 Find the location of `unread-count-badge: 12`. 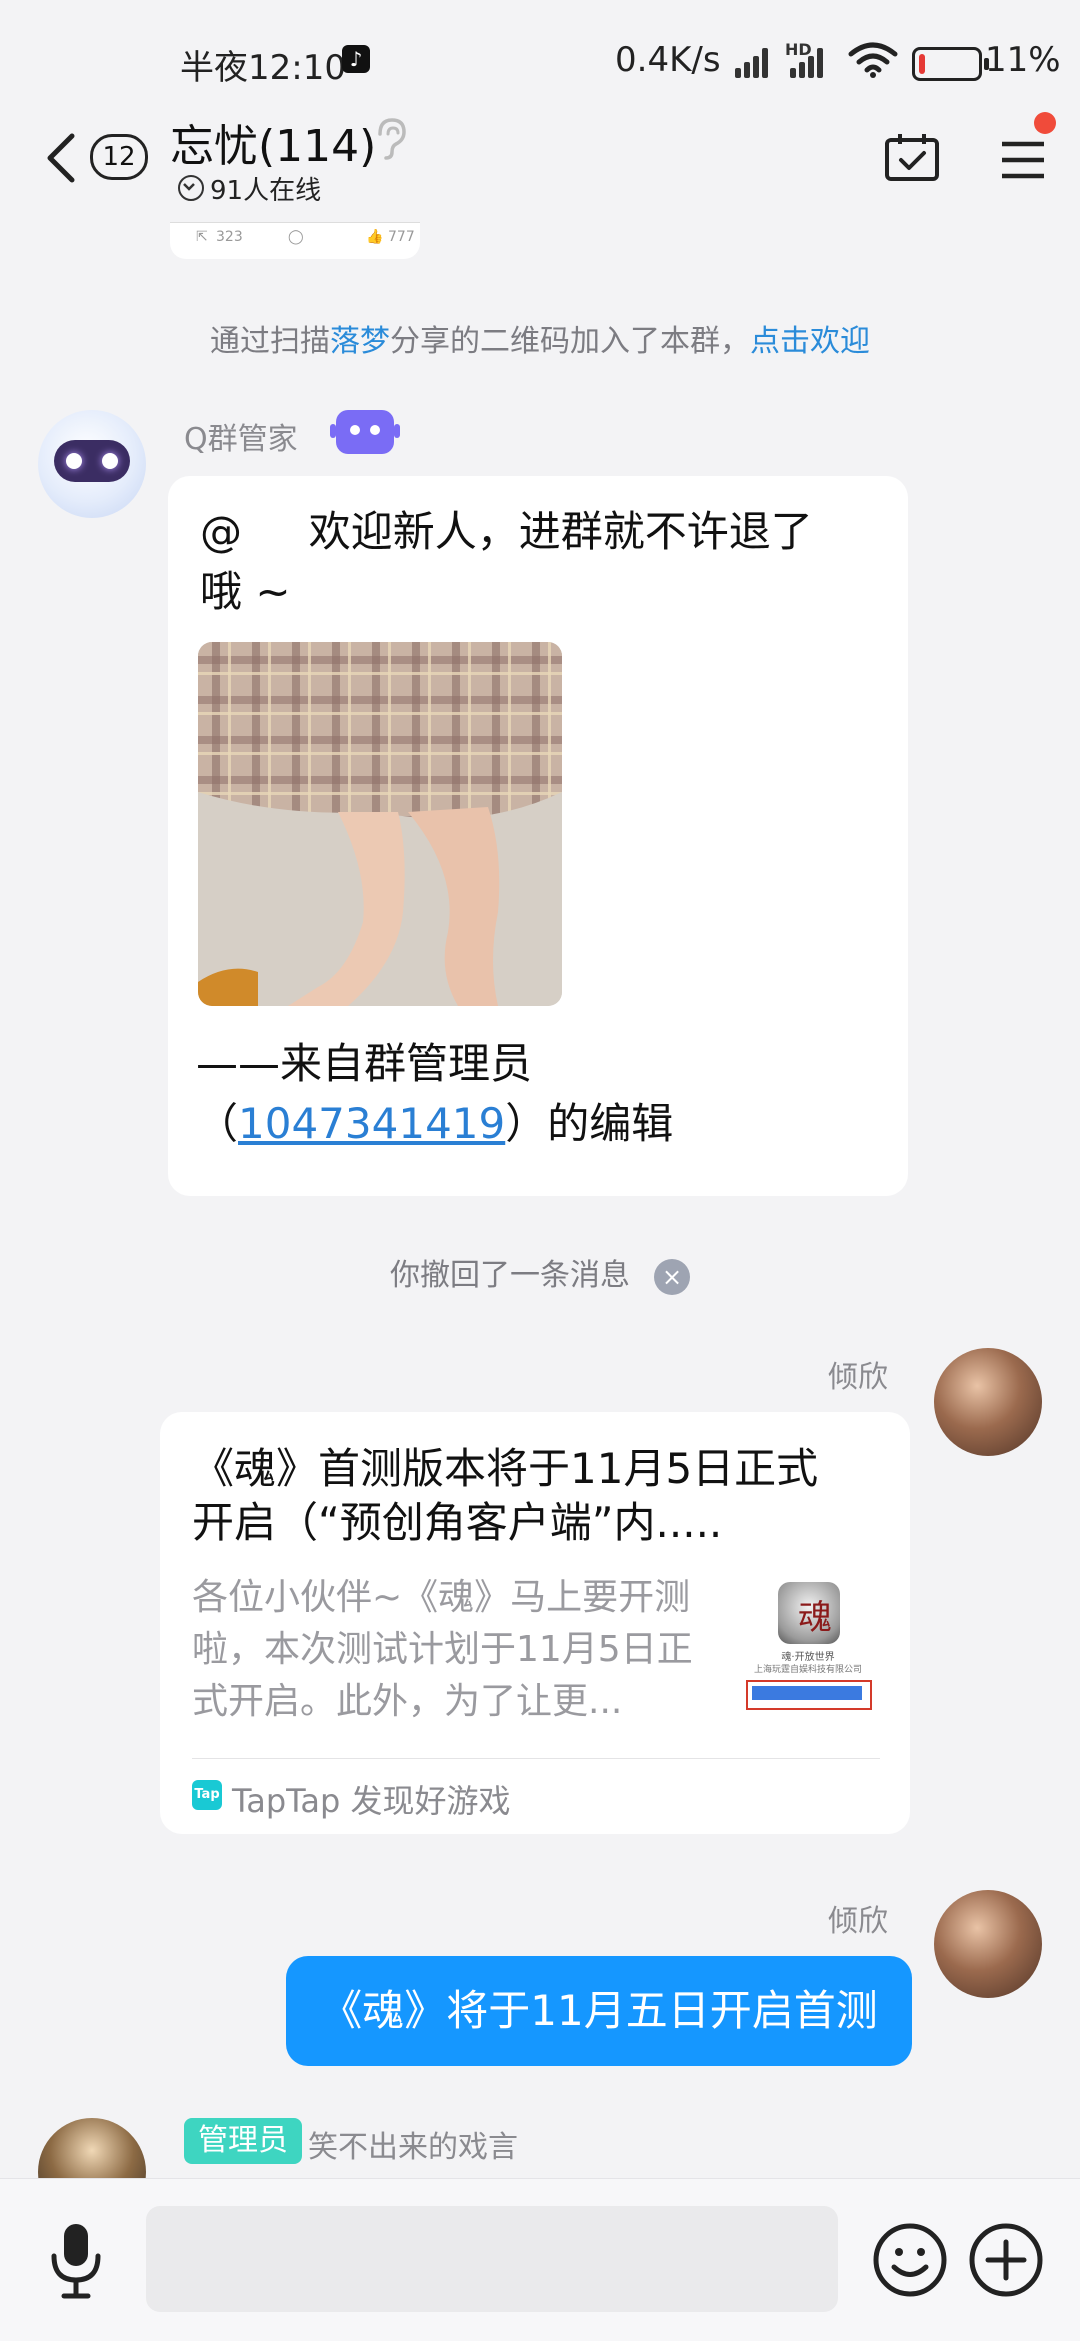

unread-count-badge: 12 is located at coordinates (119, 157).